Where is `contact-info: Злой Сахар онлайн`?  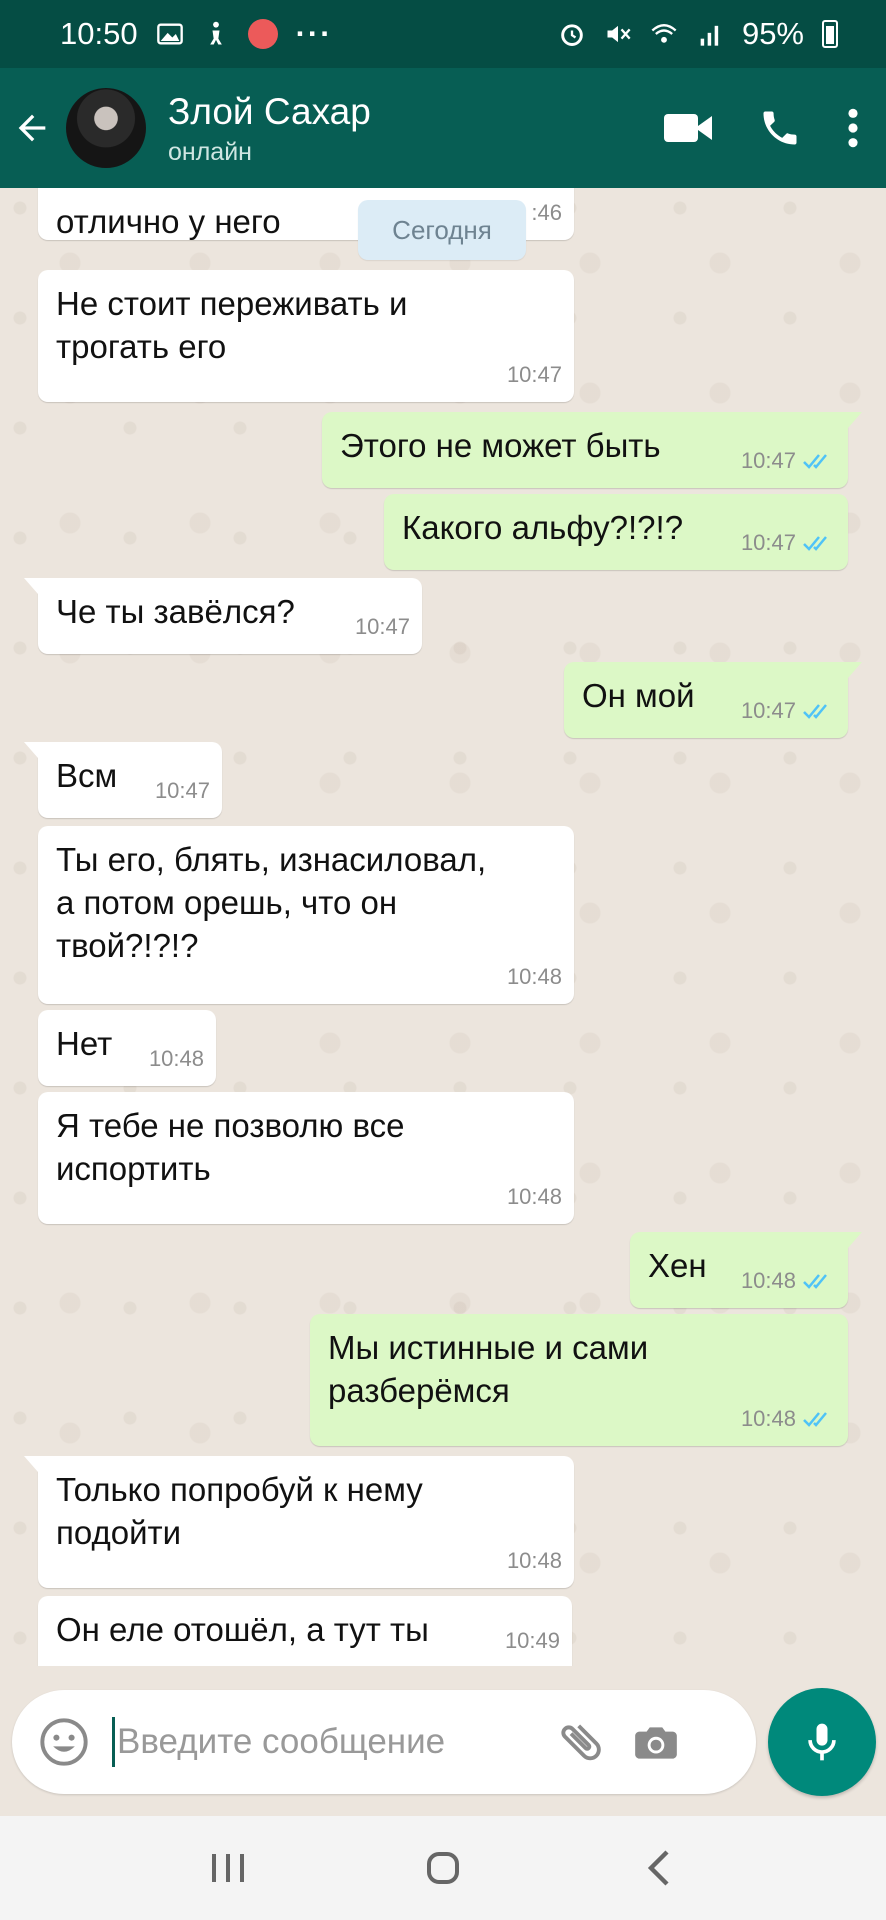
contact-info: Злой Сахар онлайн is located at coordinates (269, 128).